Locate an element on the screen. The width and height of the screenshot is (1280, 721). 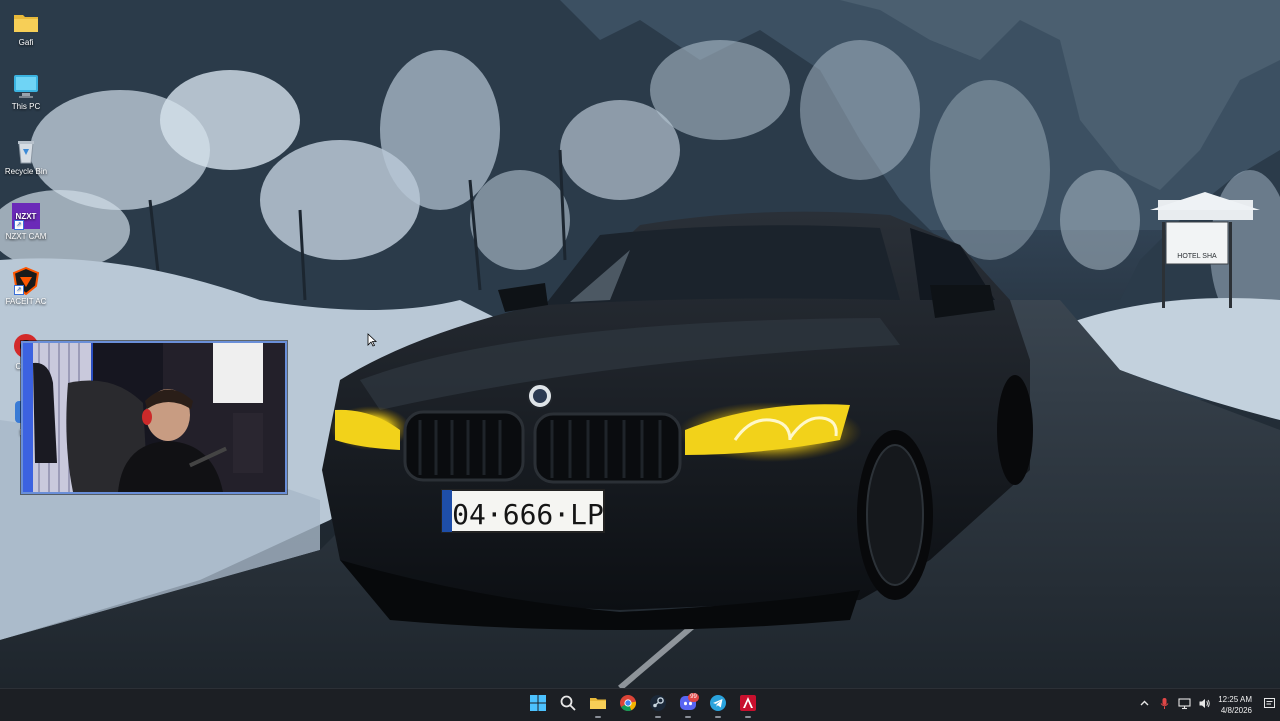
volume-button is located at coordinates (1204, 705).